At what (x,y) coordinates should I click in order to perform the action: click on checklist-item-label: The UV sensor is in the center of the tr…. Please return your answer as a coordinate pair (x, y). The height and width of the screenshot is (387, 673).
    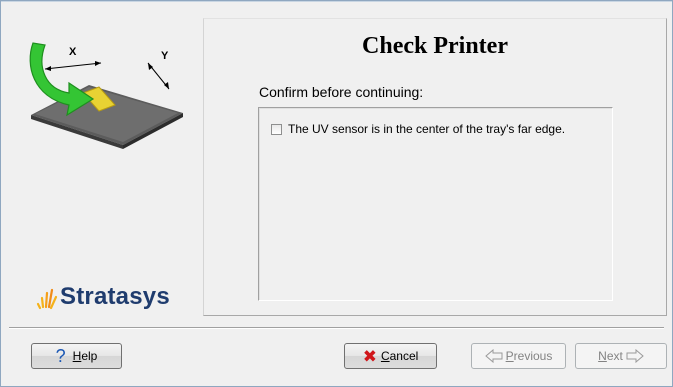
    Looking at the image, I should click on (426, 129).